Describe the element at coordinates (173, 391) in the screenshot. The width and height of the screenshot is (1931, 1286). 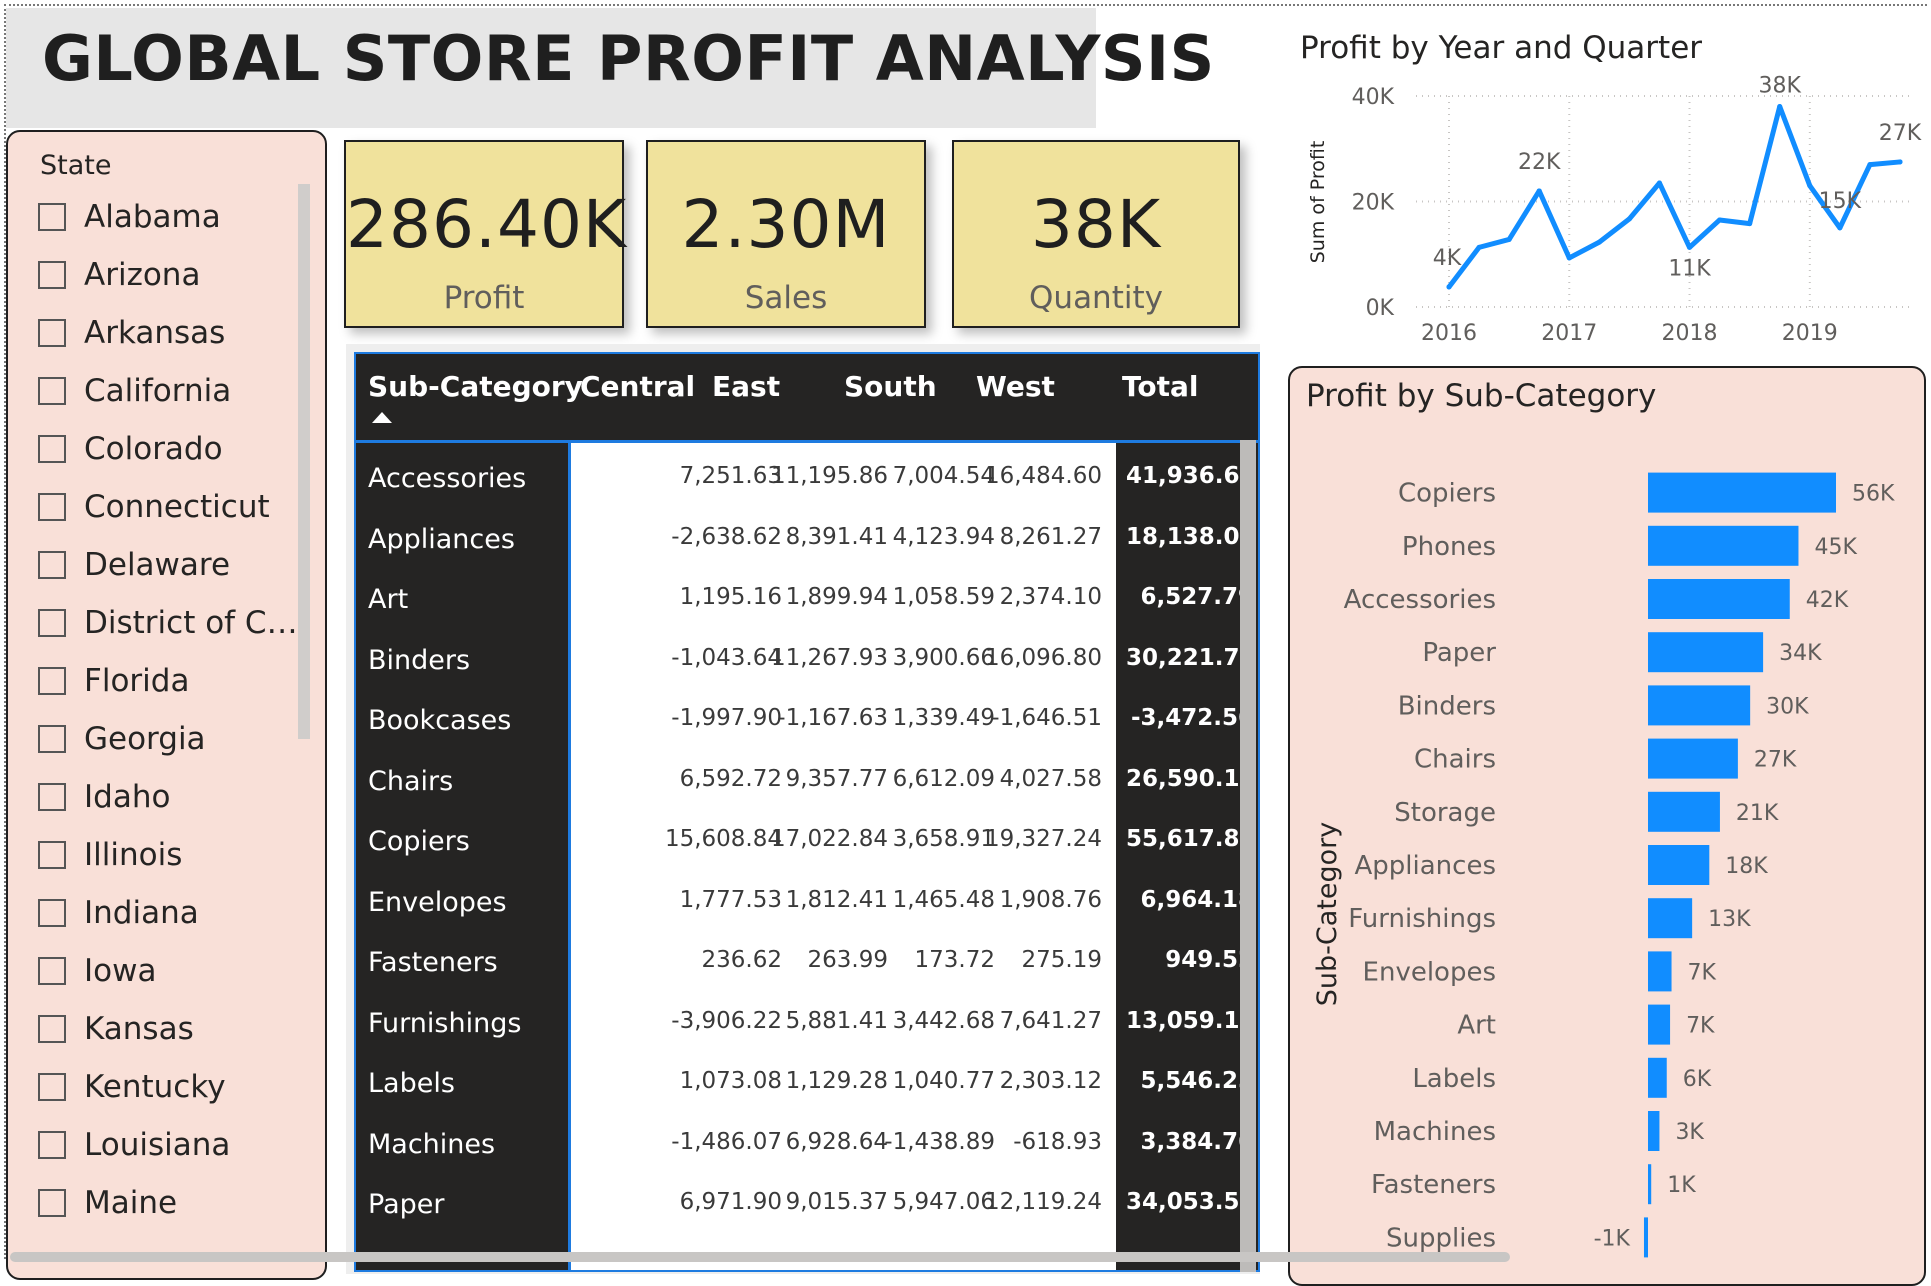
I see `slicer-item: California` at that location.